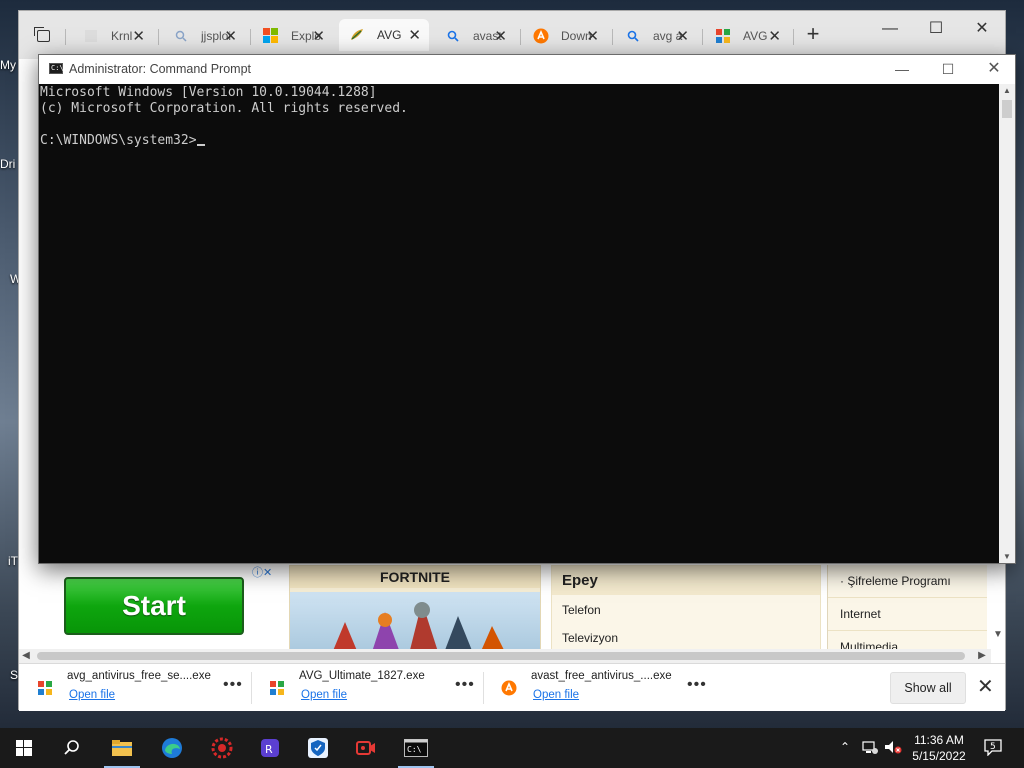  What do you see at coordinates (994, 69) in the screenshot?
I see `cmd-close-button: ✕` at bounding box center [994, 69].